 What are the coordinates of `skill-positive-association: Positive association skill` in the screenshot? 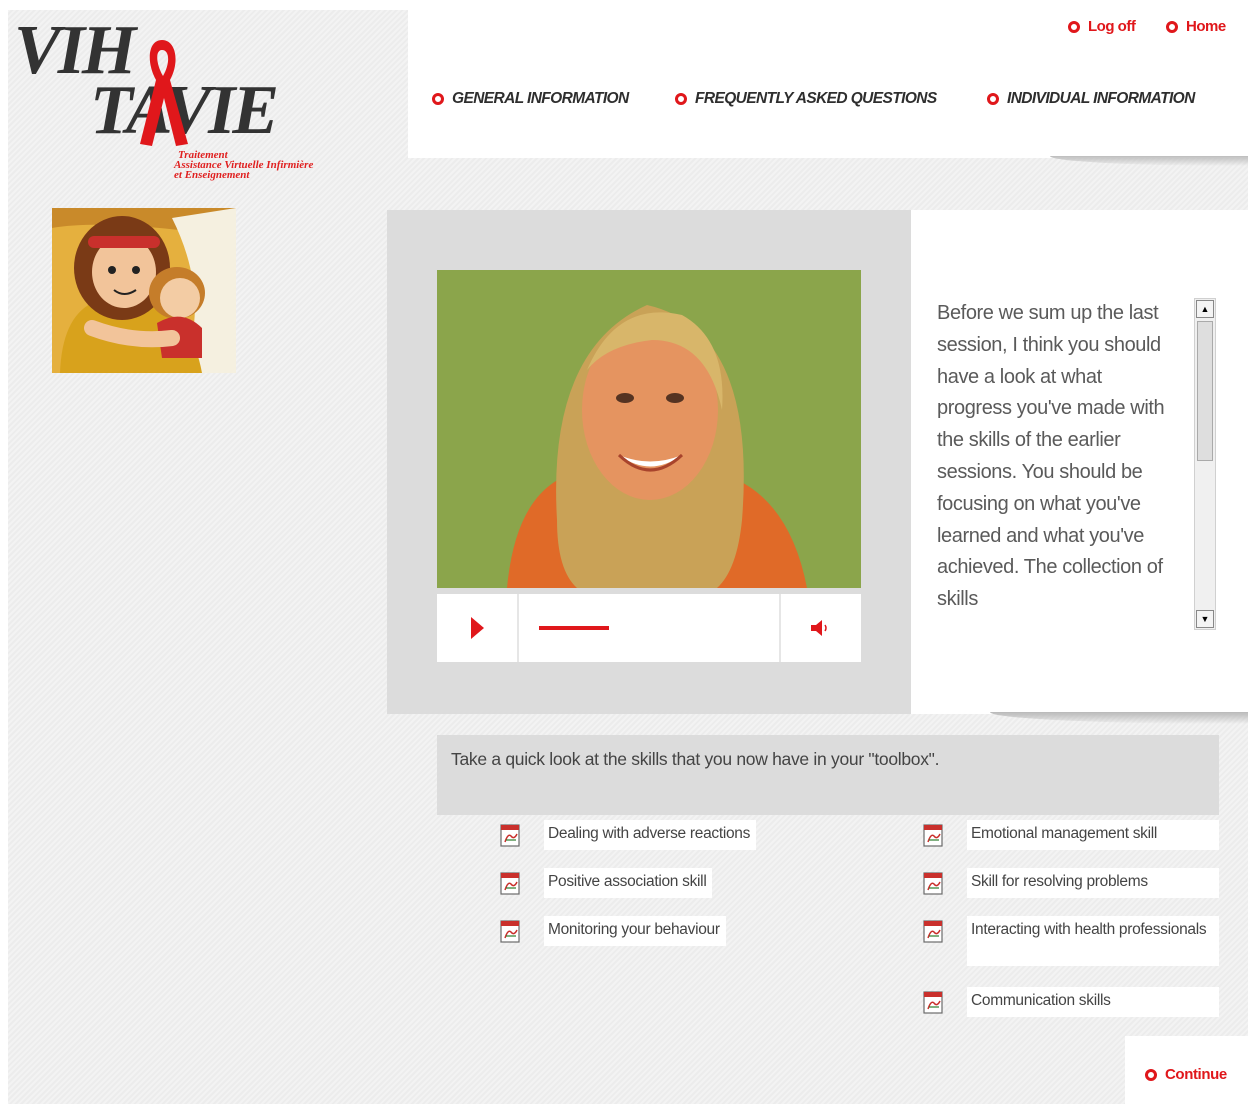 It's located at (605, 883).